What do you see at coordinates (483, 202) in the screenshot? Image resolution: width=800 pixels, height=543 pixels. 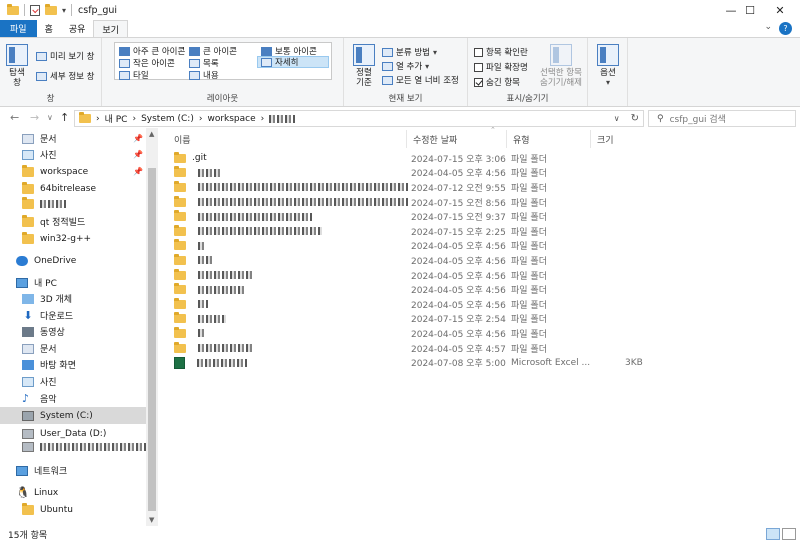 I see `table-row: 2024-07-15 오전 8:56 파일 폴더` at bounding box center [483, 202].